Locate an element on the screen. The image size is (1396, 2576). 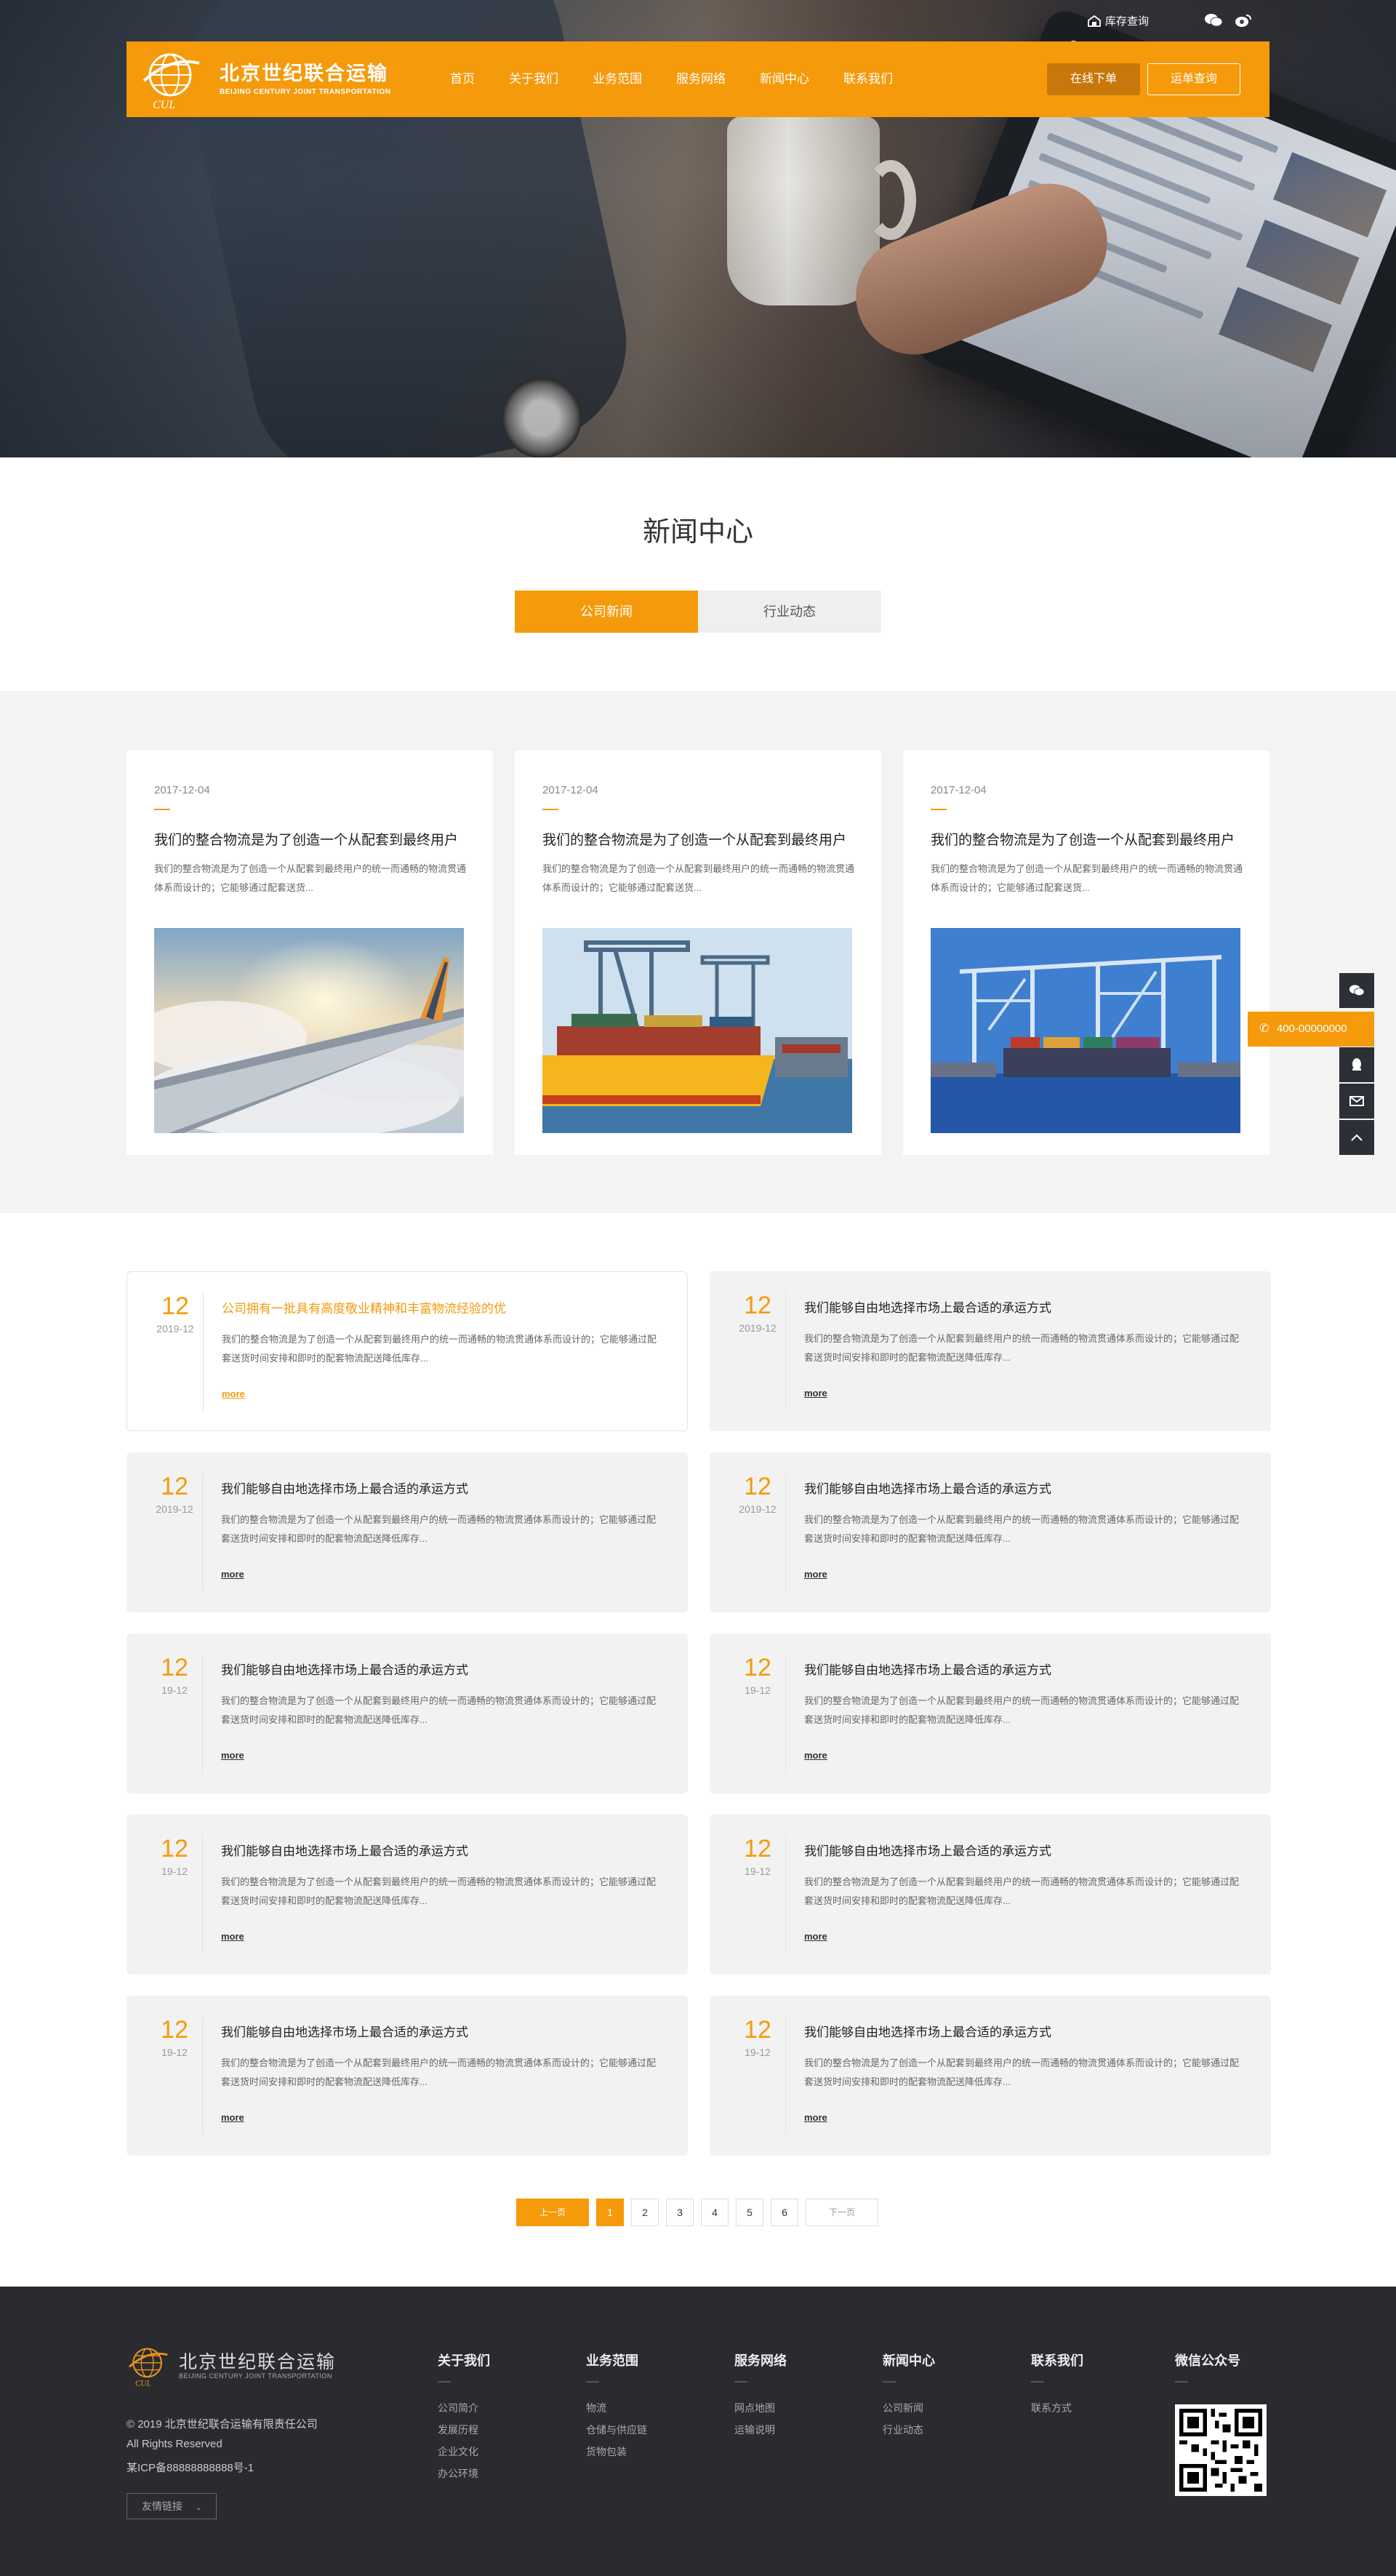
side-phone-button: ✆ 400-00000000 is located at coordinates (1311, 1029).